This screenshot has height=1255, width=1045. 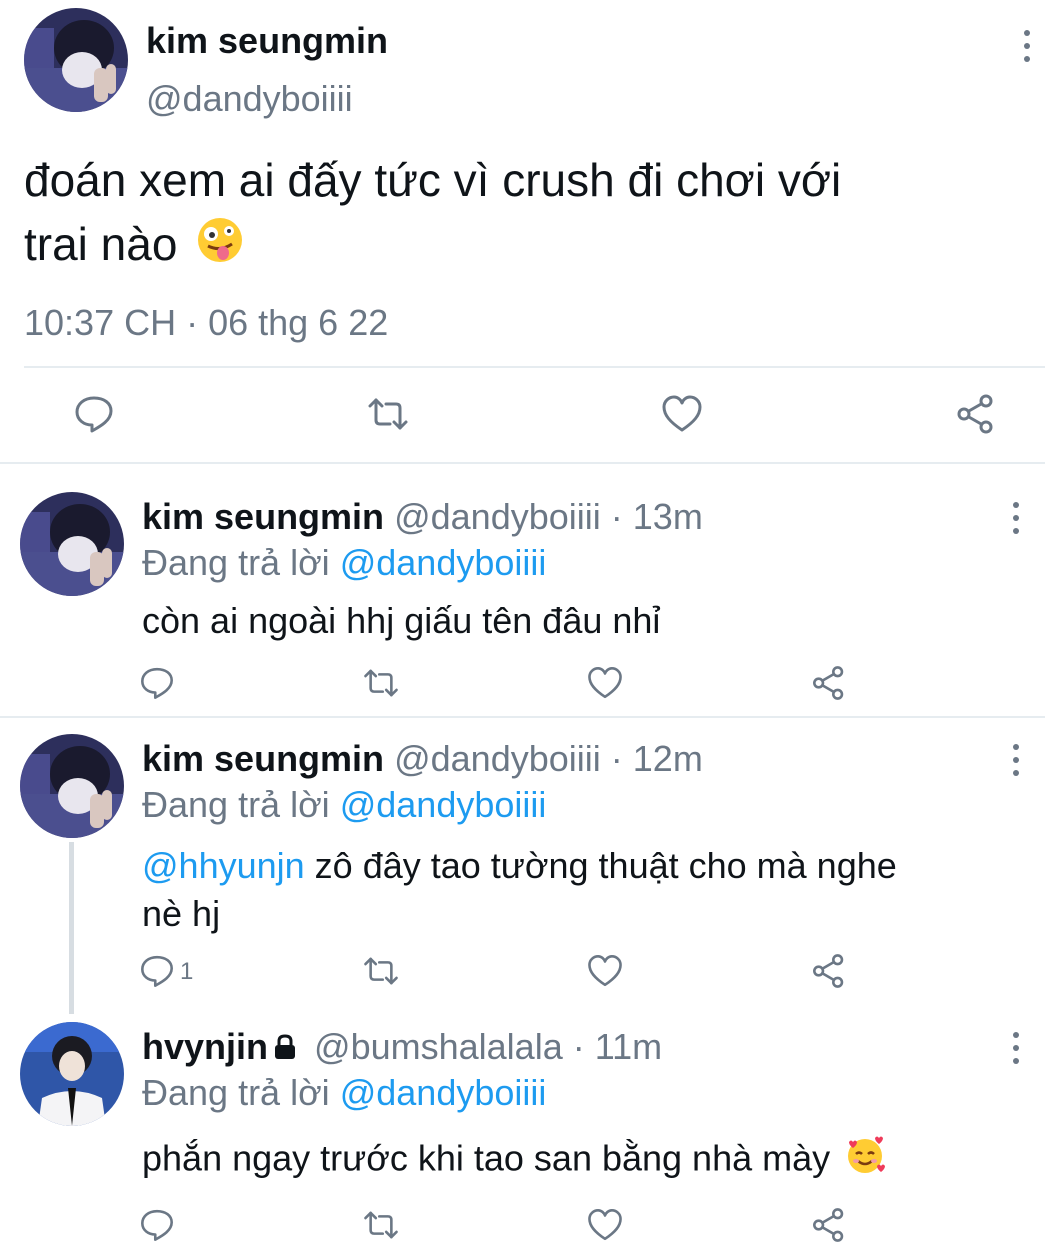 What do you see at coordinates (668, 758) in the screenshot?
I see `reply-time: 12m` at bounding box center [668, 758].